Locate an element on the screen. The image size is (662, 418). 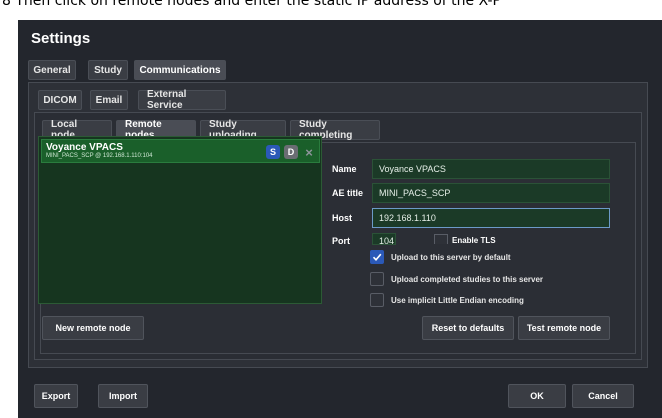
delete-icon: × is located at coordinates (309, 152).